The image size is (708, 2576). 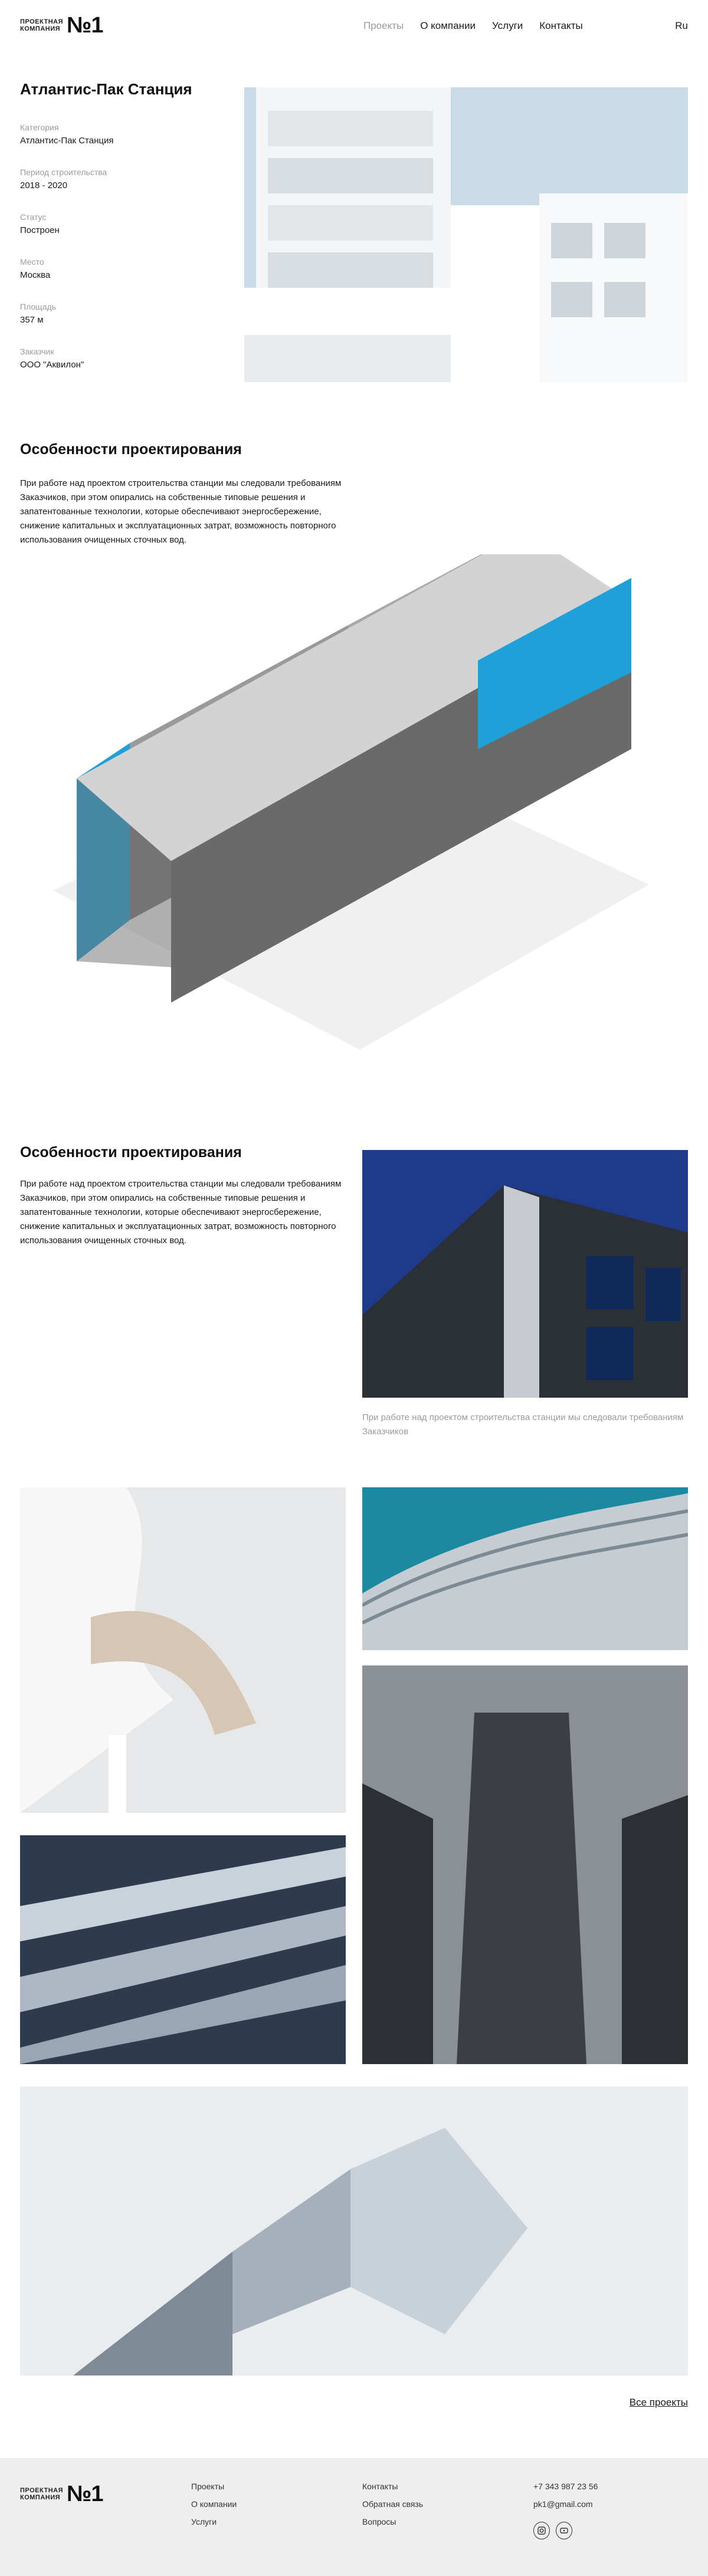 What do you see at coordinates (383, 26) in the screenshot?
I see `nav-item-projects: Проекты` at bounding box center [383, 26].